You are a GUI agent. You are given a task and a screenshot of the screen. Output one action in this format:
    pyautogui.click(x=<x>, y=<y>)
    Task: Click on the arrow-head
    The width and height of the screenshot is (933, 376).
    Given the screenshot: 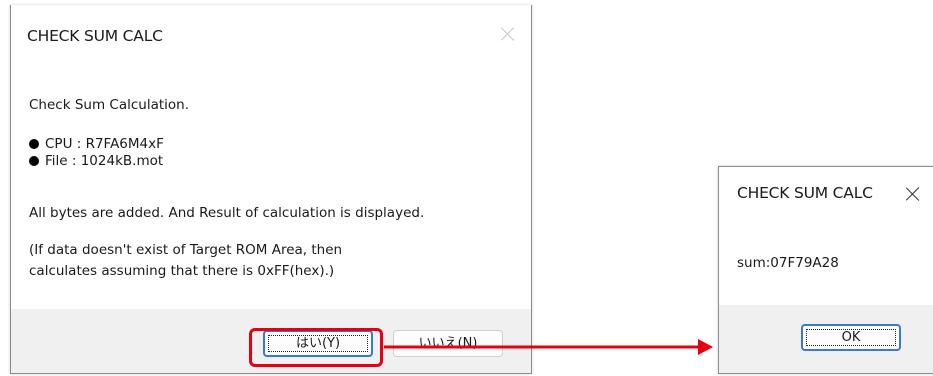 What is the action you would take?
    pyautogui.click(x=705, y=347)
    